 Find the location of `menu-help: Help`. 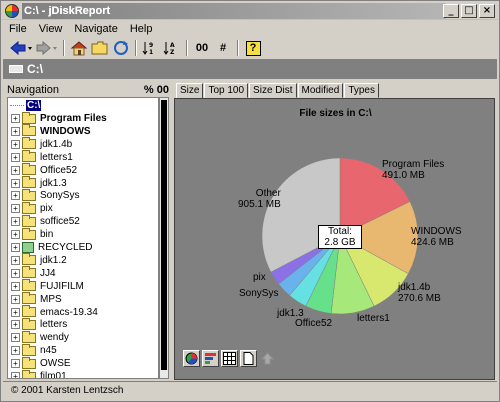

menu-help: Help is located at coordinates (141, 29).